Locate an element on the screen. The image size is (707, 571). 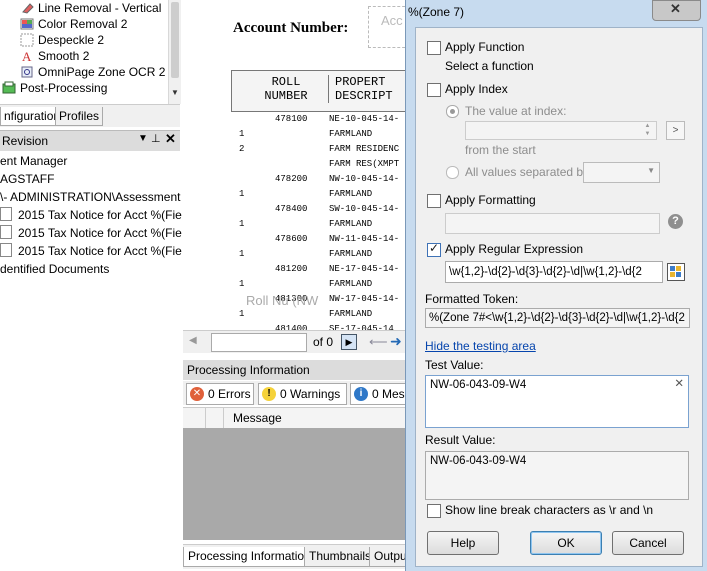
value-at-index-radio is located at coordinates (452, 111).